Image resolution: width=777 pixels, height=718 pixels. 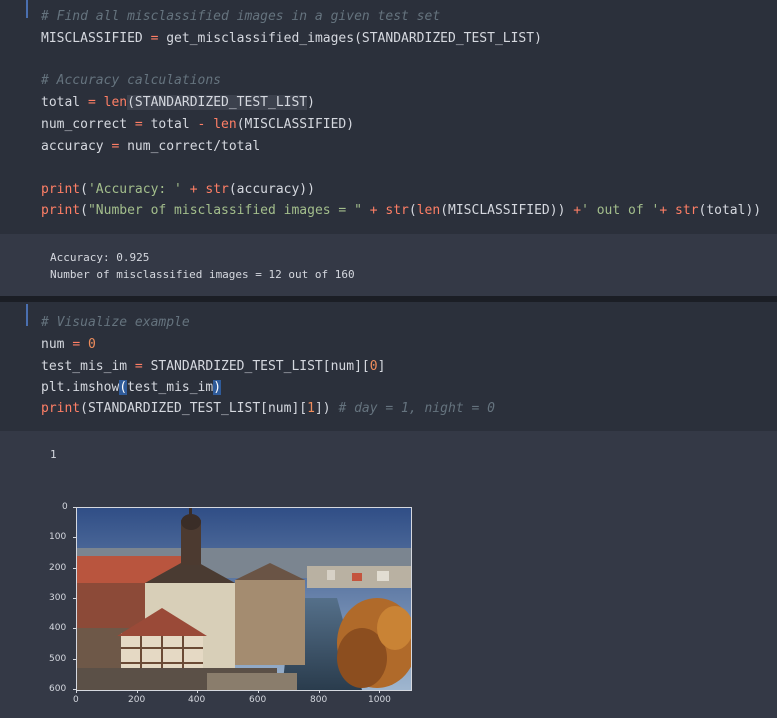 What do you see at coordinates (131, 80) in the screenshot?
I see `code-comment: # Accuracy calculations` at bounding box center [131, 80].